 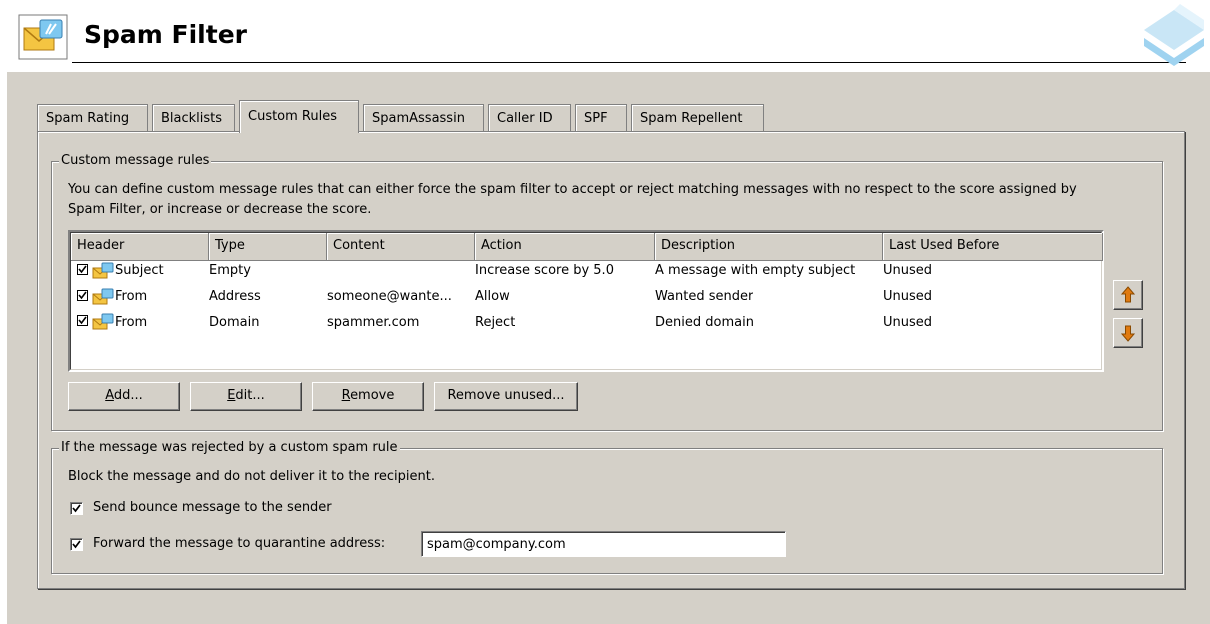 What do you see at coordinates (1167, 35) in the screenshot?
I see `brand-logo-icon` at bounding box center [1167, 35].